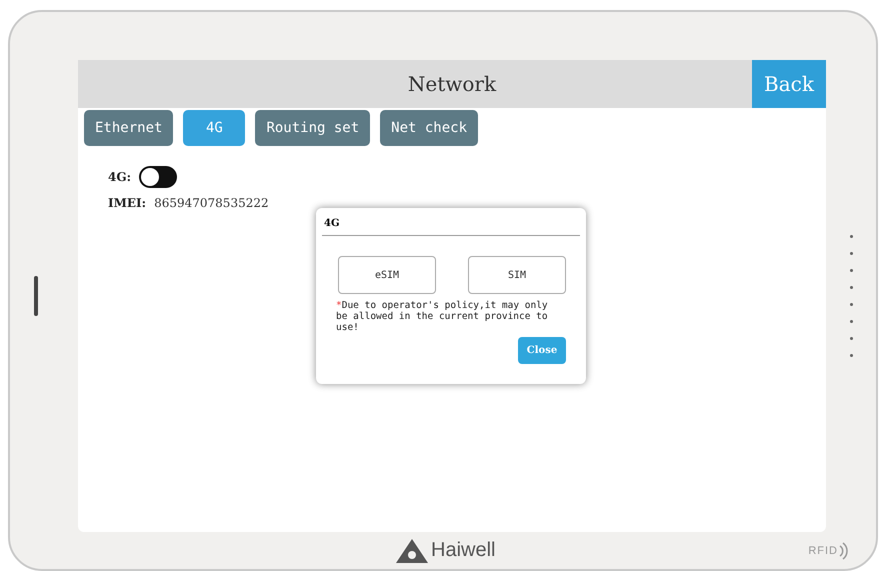 Image resolution: width=882 pixels, height=571 pixels. I want to click on switch-label: 4G:, so click(120, 177).